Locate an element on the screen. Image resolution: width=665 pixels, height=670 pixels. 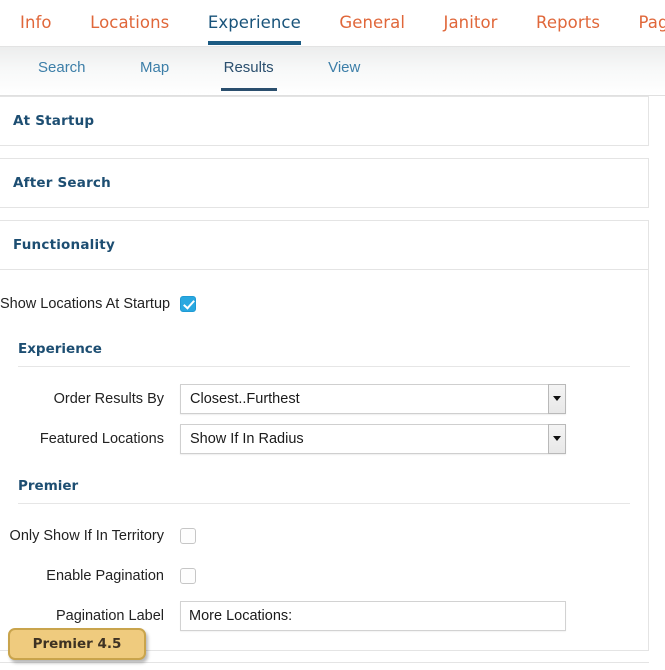
bottom-divider is located at coordinates (324, 662).